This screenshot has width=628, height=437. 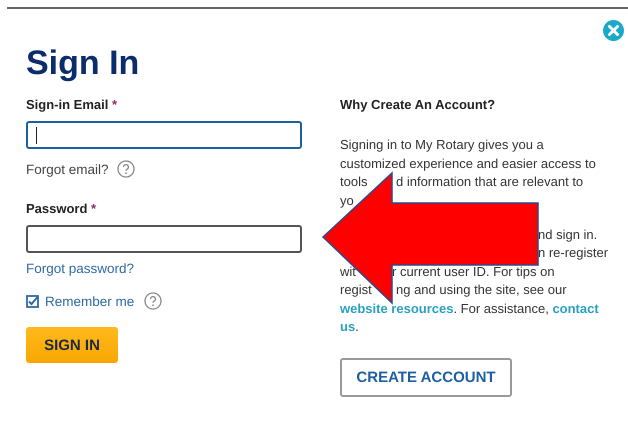 I want to click on paragraph-text: n re-register, so click(x=573, y=252).